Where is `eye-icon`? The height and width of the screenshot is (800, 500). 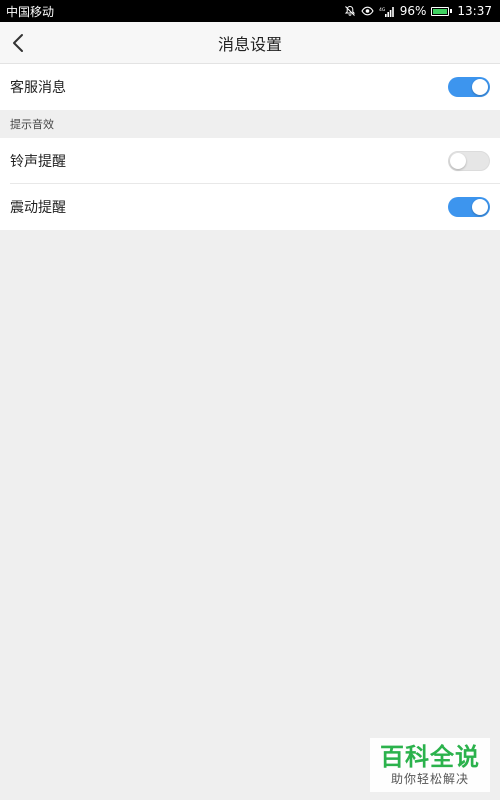 eye-icon is located at coordinates (367, 11).